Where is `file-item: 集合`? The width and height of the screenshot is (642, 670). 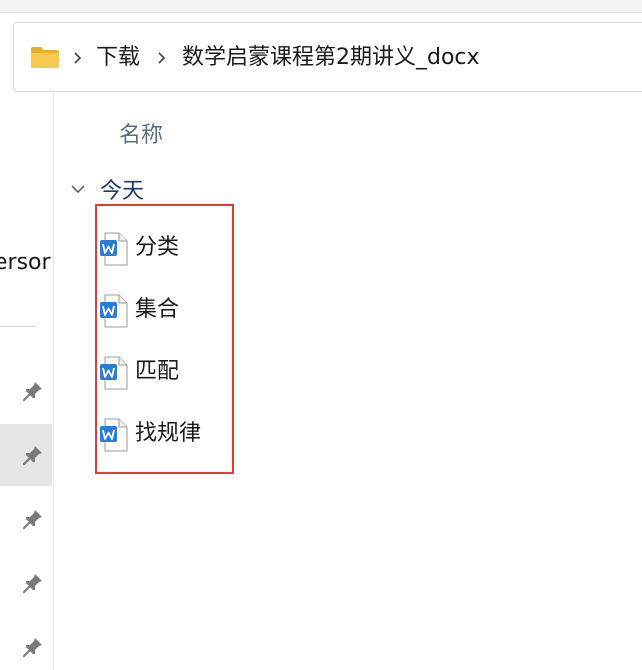 file-item: 集合 is located at coordinates (164, 310).